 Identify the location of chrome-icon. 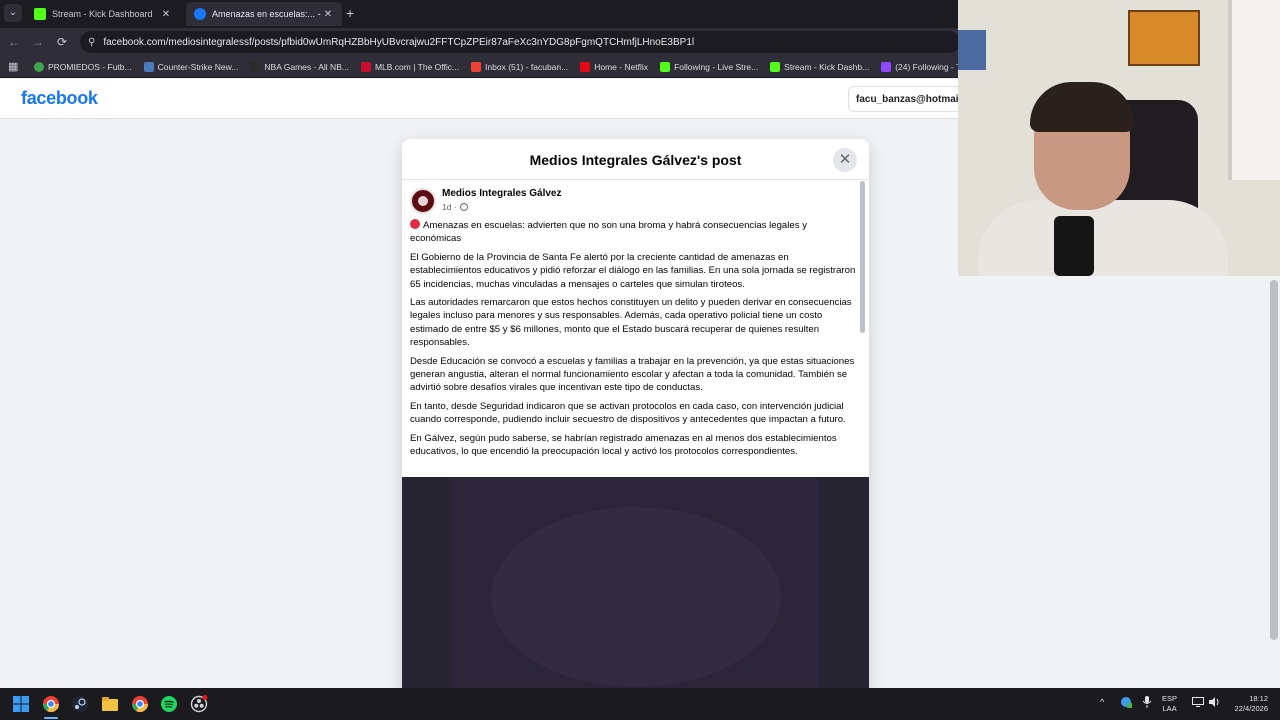
(51, 704).